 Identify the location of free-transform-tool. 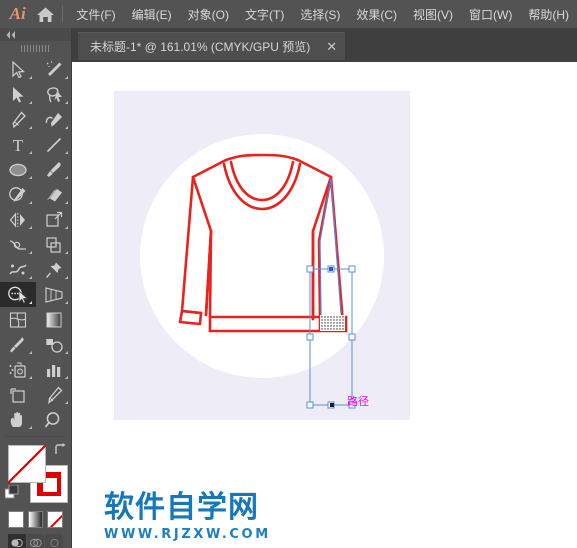
(54, 244).